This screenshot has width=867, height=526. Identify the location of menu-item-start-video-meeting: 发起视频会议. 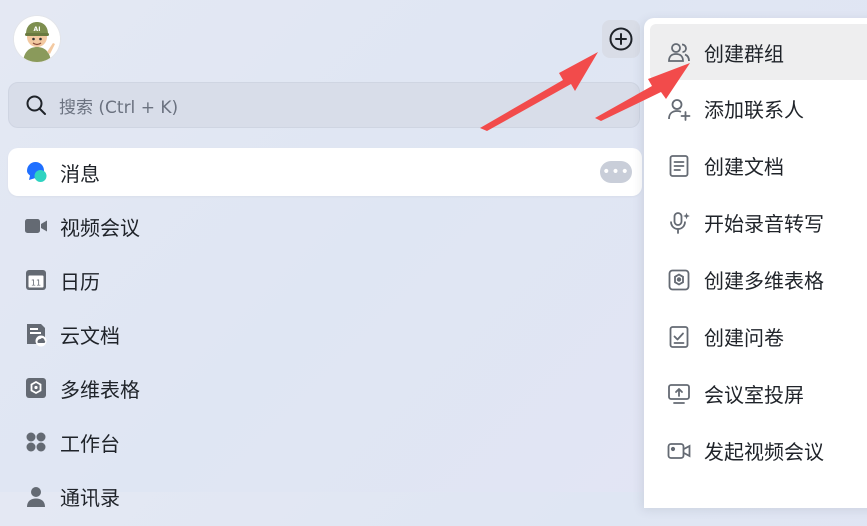
(755, 450).